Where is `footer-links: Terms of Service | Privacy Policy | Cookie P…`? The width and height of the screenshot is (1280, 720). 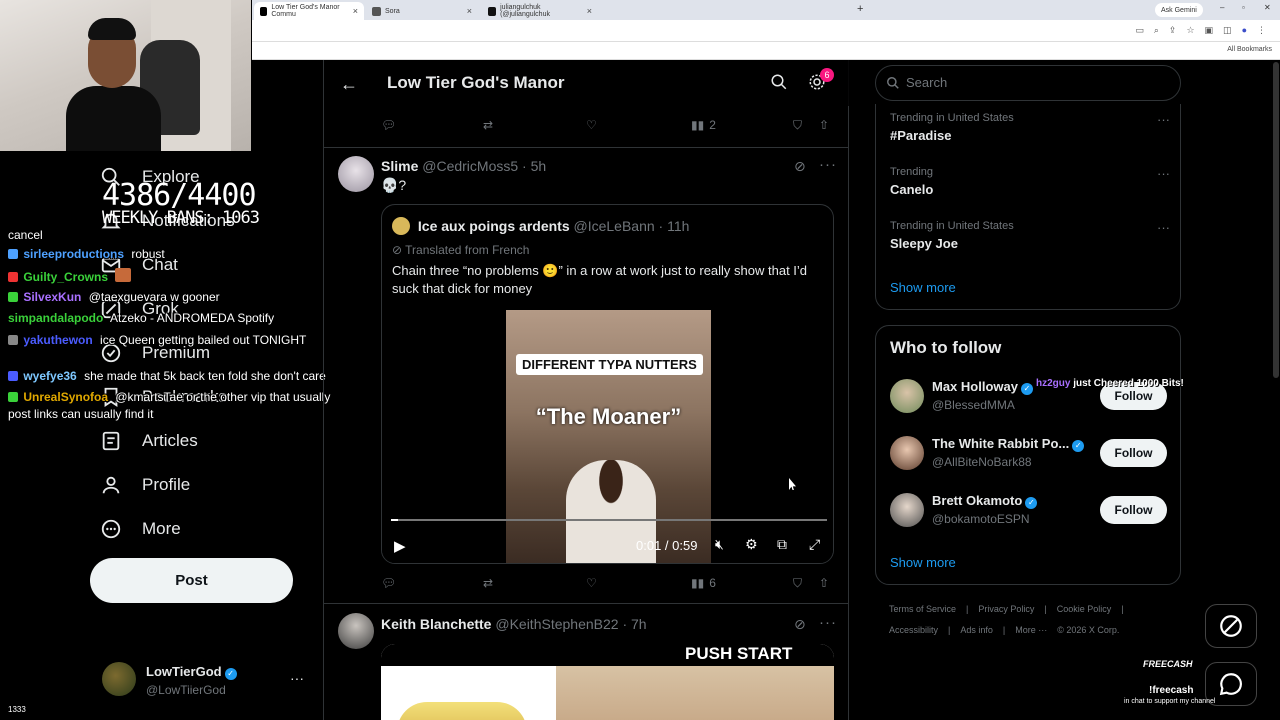 footer-links: Terms of Service | Privacy Policy | Cookie P… is located at coordinates (1011, 609).